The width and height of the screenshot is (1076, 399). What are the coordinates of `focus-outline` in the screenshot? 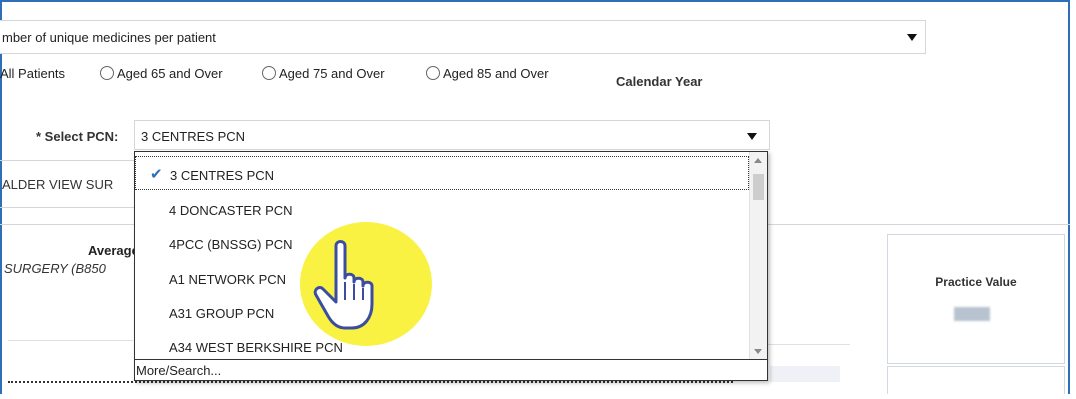 It's located at (370, 382).